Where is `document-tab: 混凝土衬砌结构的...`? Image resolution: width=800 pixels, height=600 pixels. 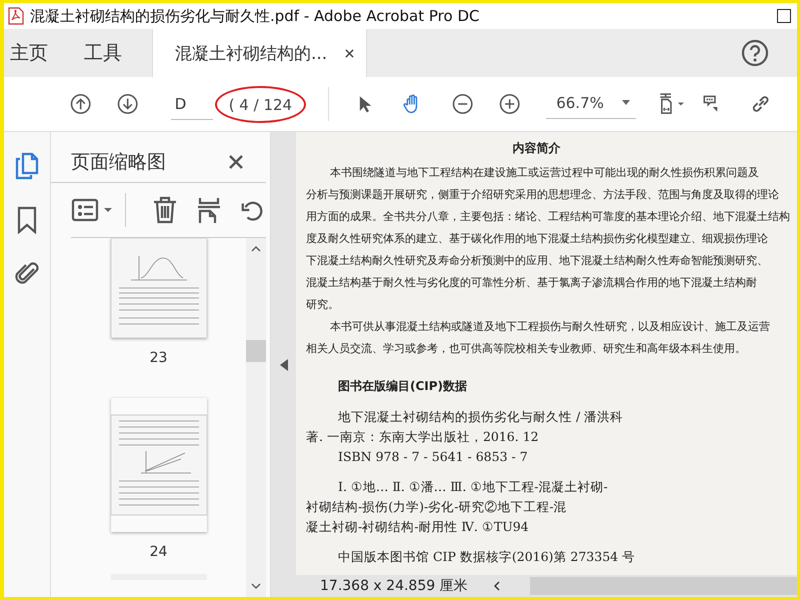
document-tab: 混凝土衬砌结构的... is located at coordinates (260, 53).